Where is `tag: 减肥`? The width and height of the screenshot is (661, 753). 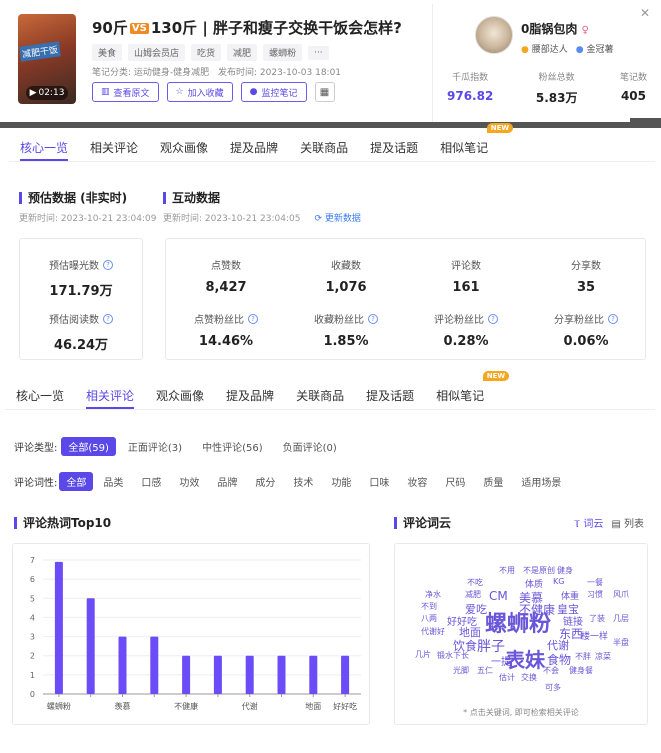
tag: 减肥 is located at coordinates (242, 52).